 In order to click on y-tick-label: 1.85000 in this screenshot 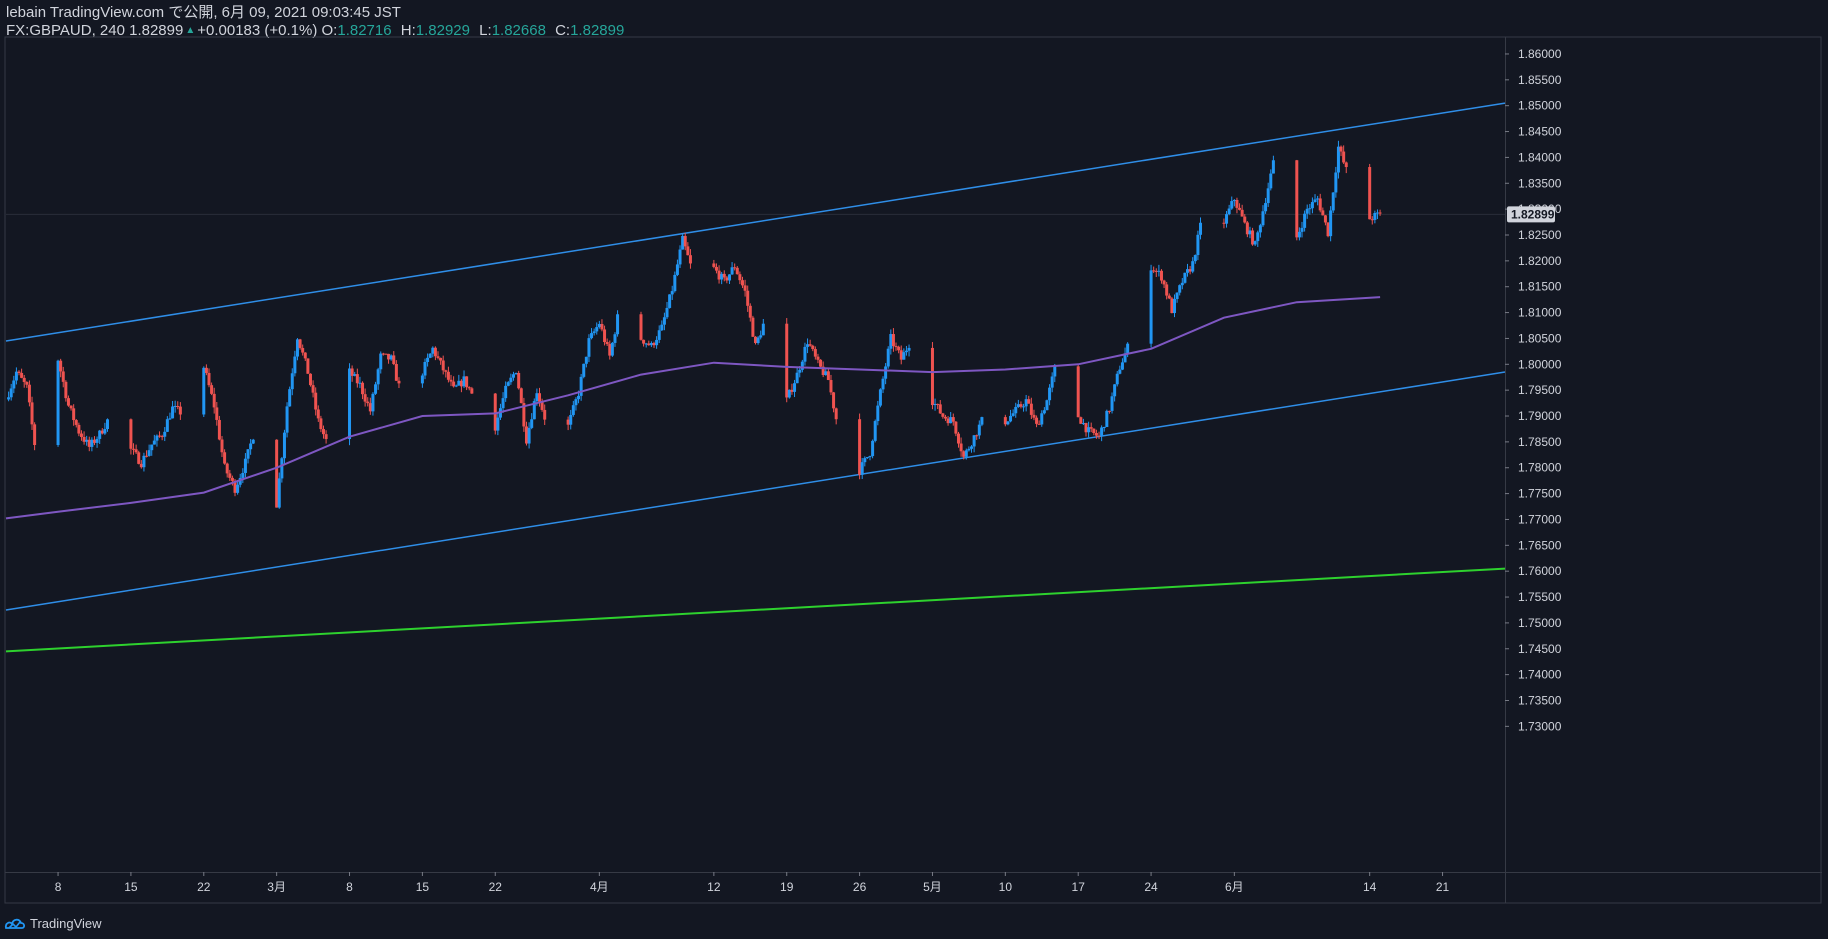, I will do `click(1540, 106)`.